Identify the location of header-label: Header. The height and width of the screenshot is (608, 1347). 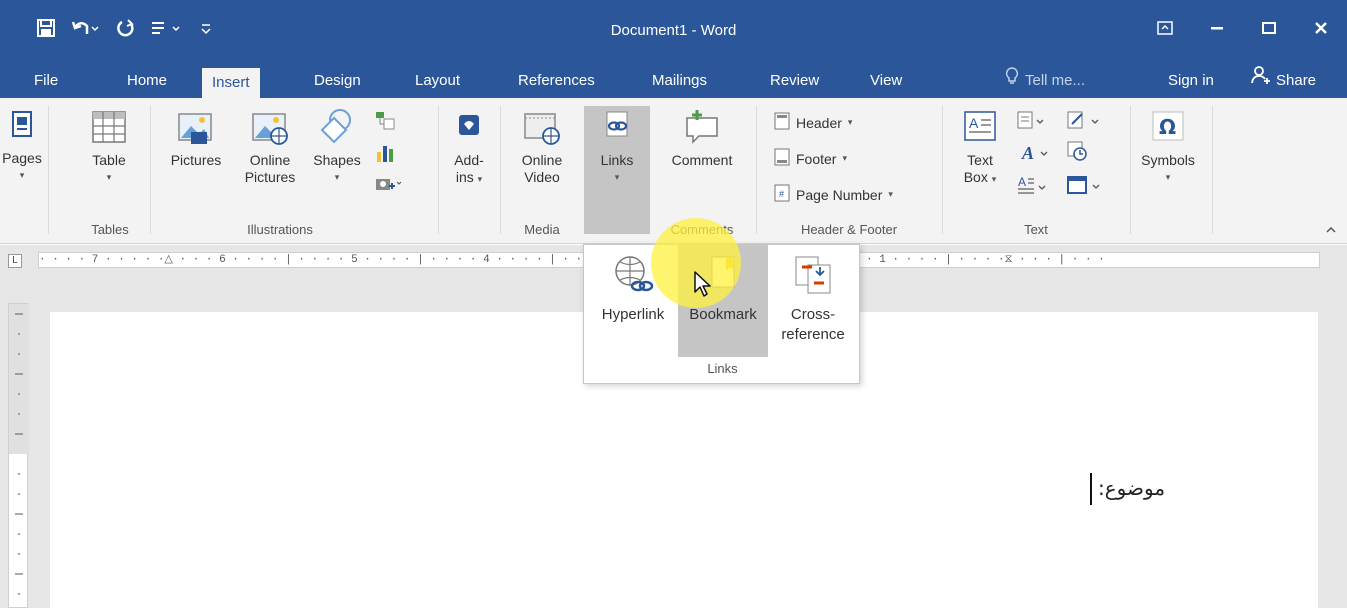
(819, 122).